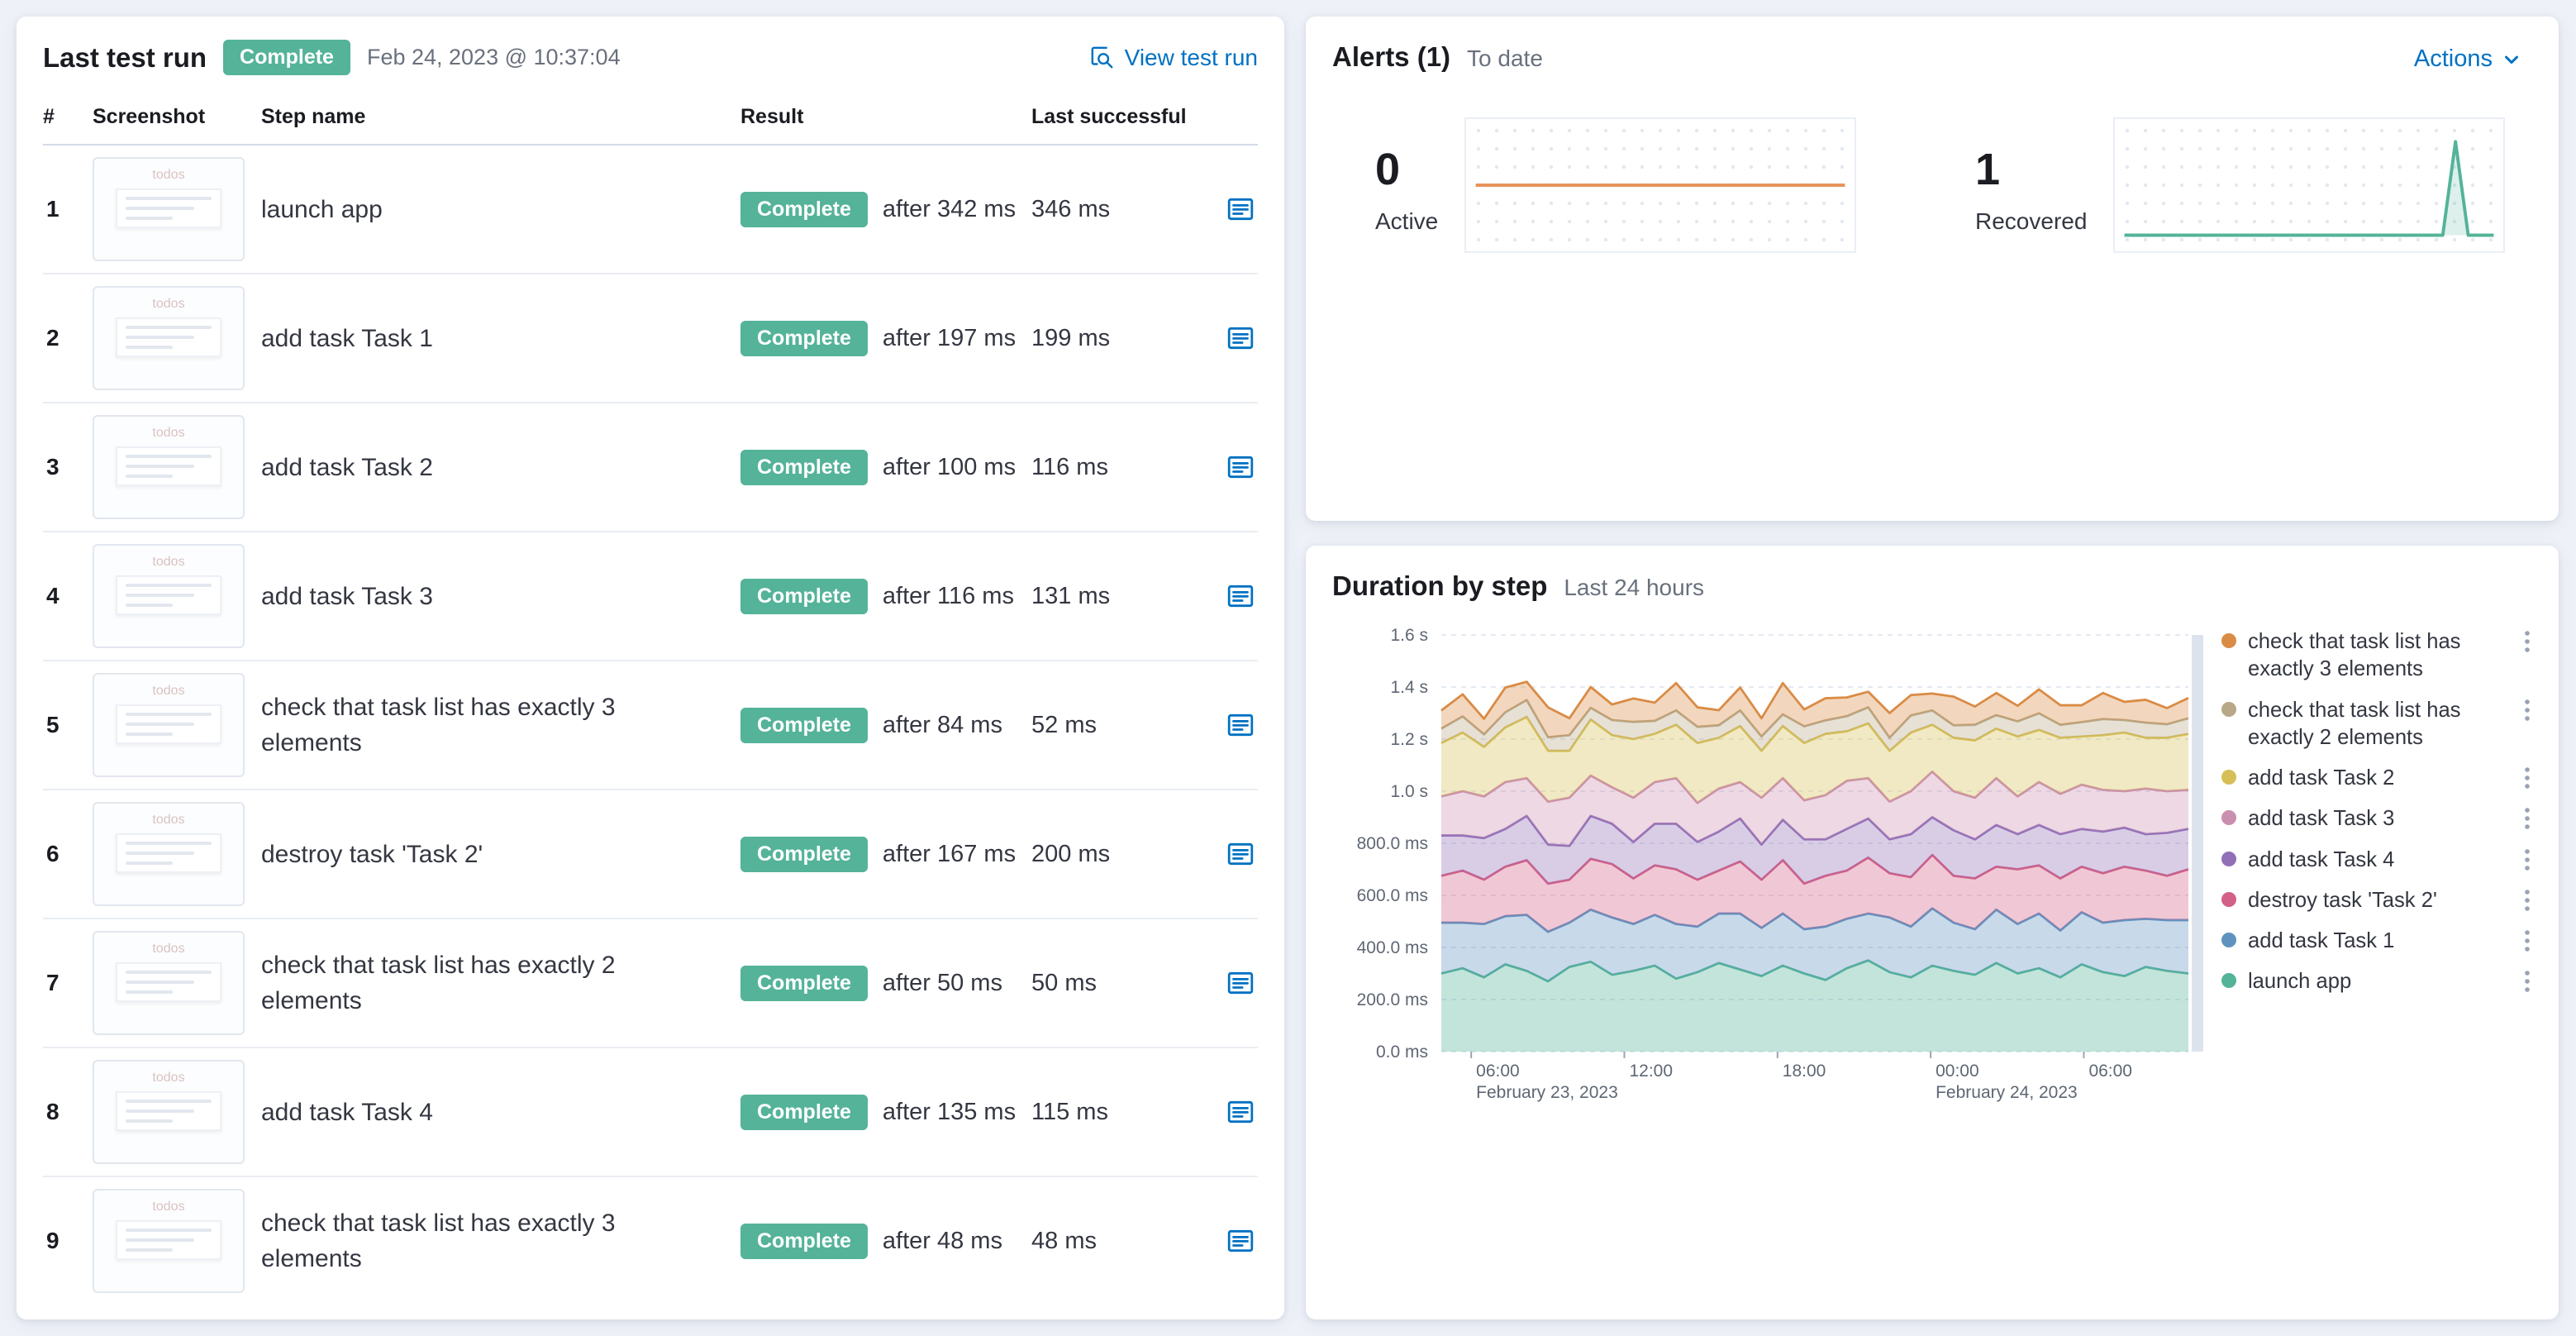 Image resolution: width=2576 pixels, height=1336 pixels. What do you see at coordinates (942, 724) in the screenshot?
I see `step-duration: after 84 ms` at bounding box center [942, 724].